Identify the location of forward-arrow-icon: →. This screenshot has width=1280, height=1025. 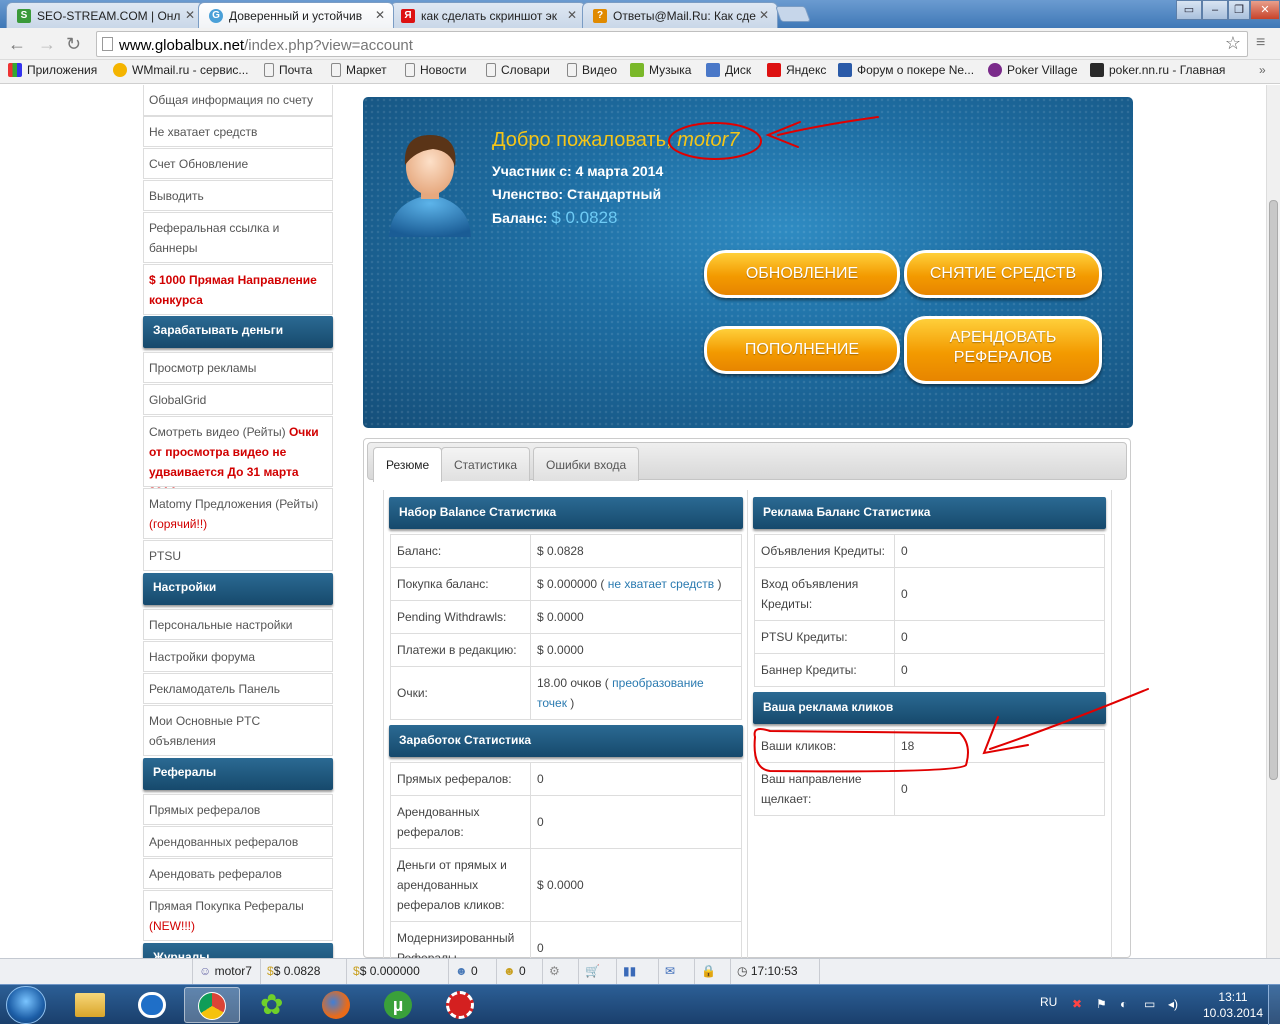
(47, 44).